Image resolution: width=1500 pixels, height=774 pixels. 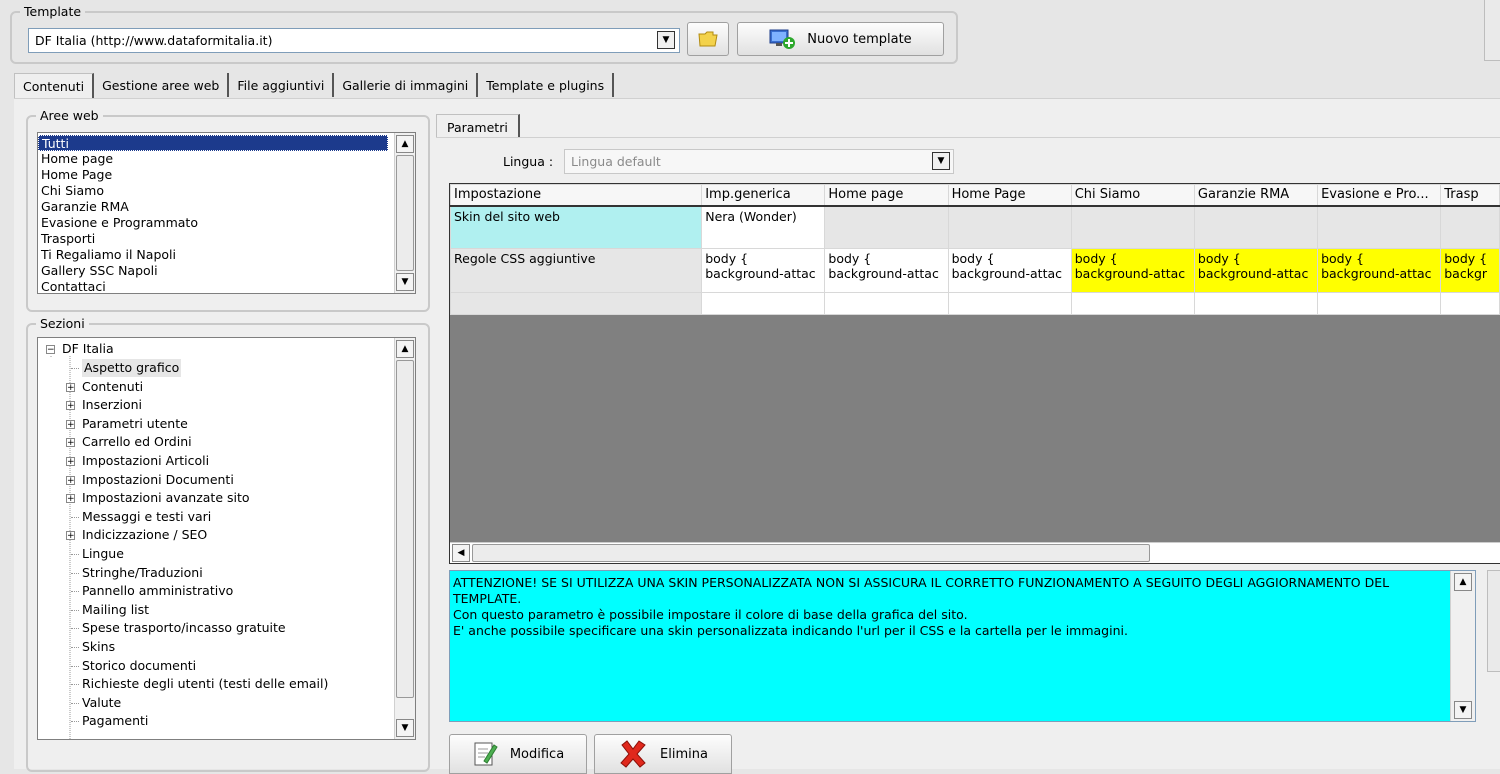 I want to click on tree-item: Impostazioni avanzate sito, so click(x=166, y=498).